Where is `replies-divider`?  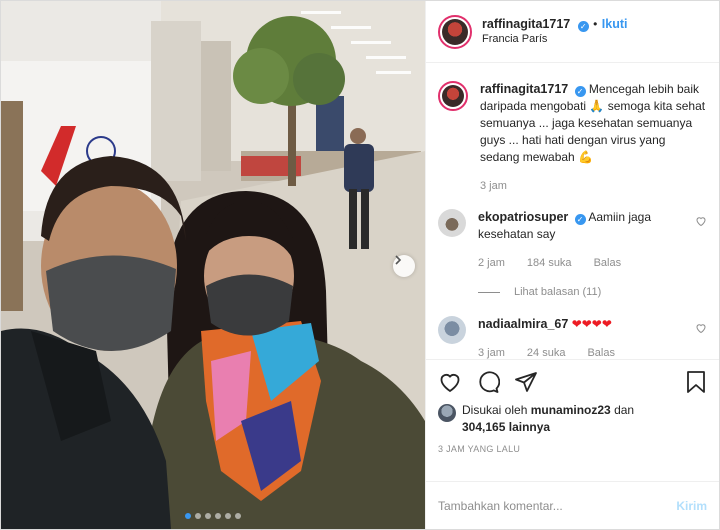 replies-divider is located at coordinates (489, 292).